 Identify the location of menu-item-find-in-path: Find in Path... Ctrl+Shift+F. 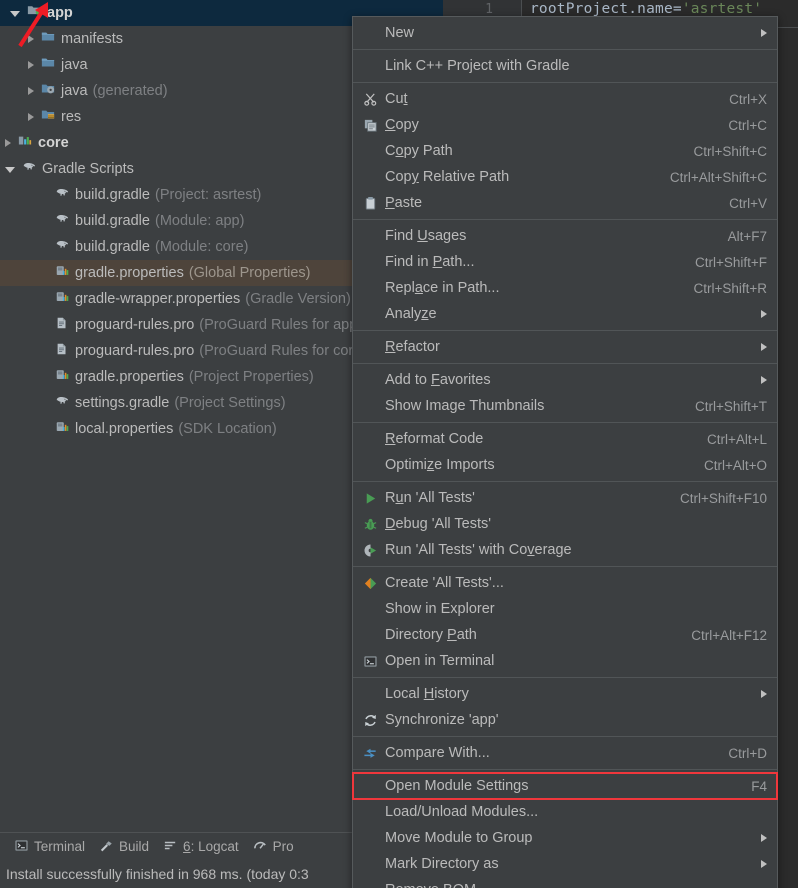
(565, 262).